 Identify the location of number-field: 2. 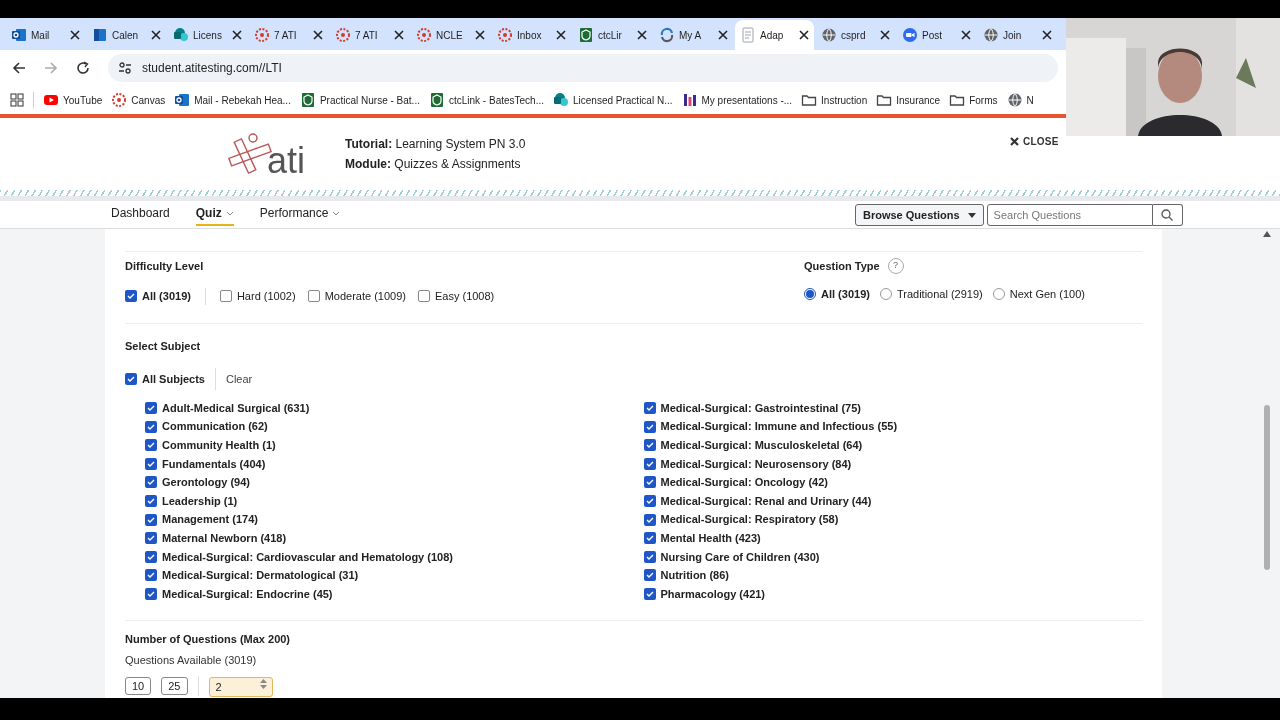
(240, 687).